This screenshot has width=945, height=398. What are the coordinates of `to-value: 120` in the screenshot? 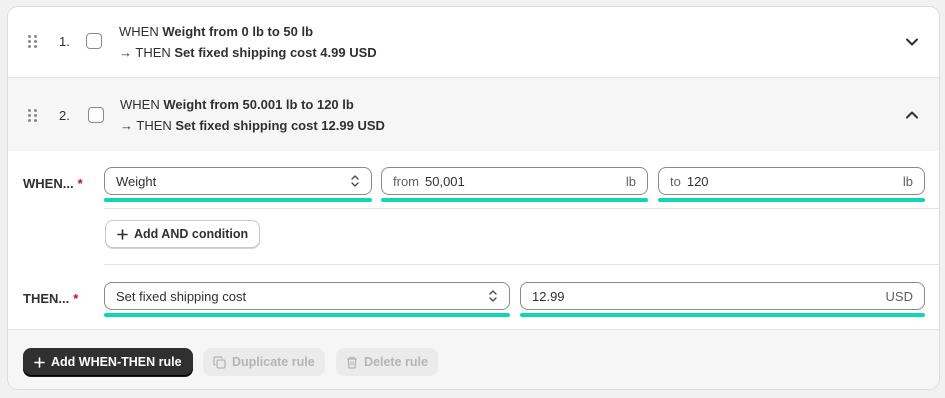 It's located at (697, 181).